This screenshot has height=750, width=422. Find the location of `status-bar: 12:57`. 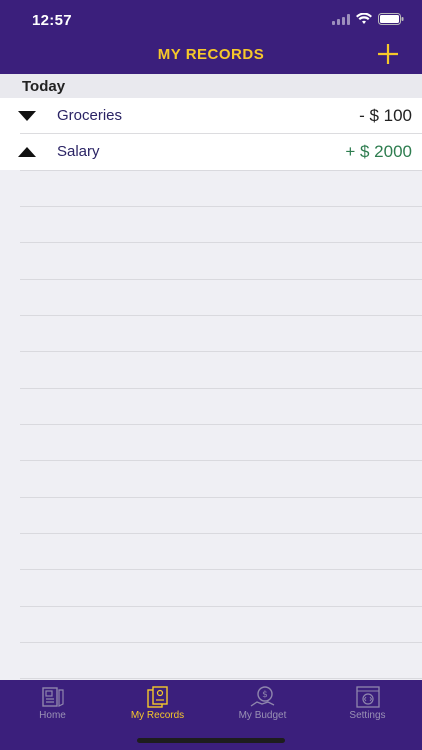

status-bar: 12:57 is located at coordinates (211, 20).